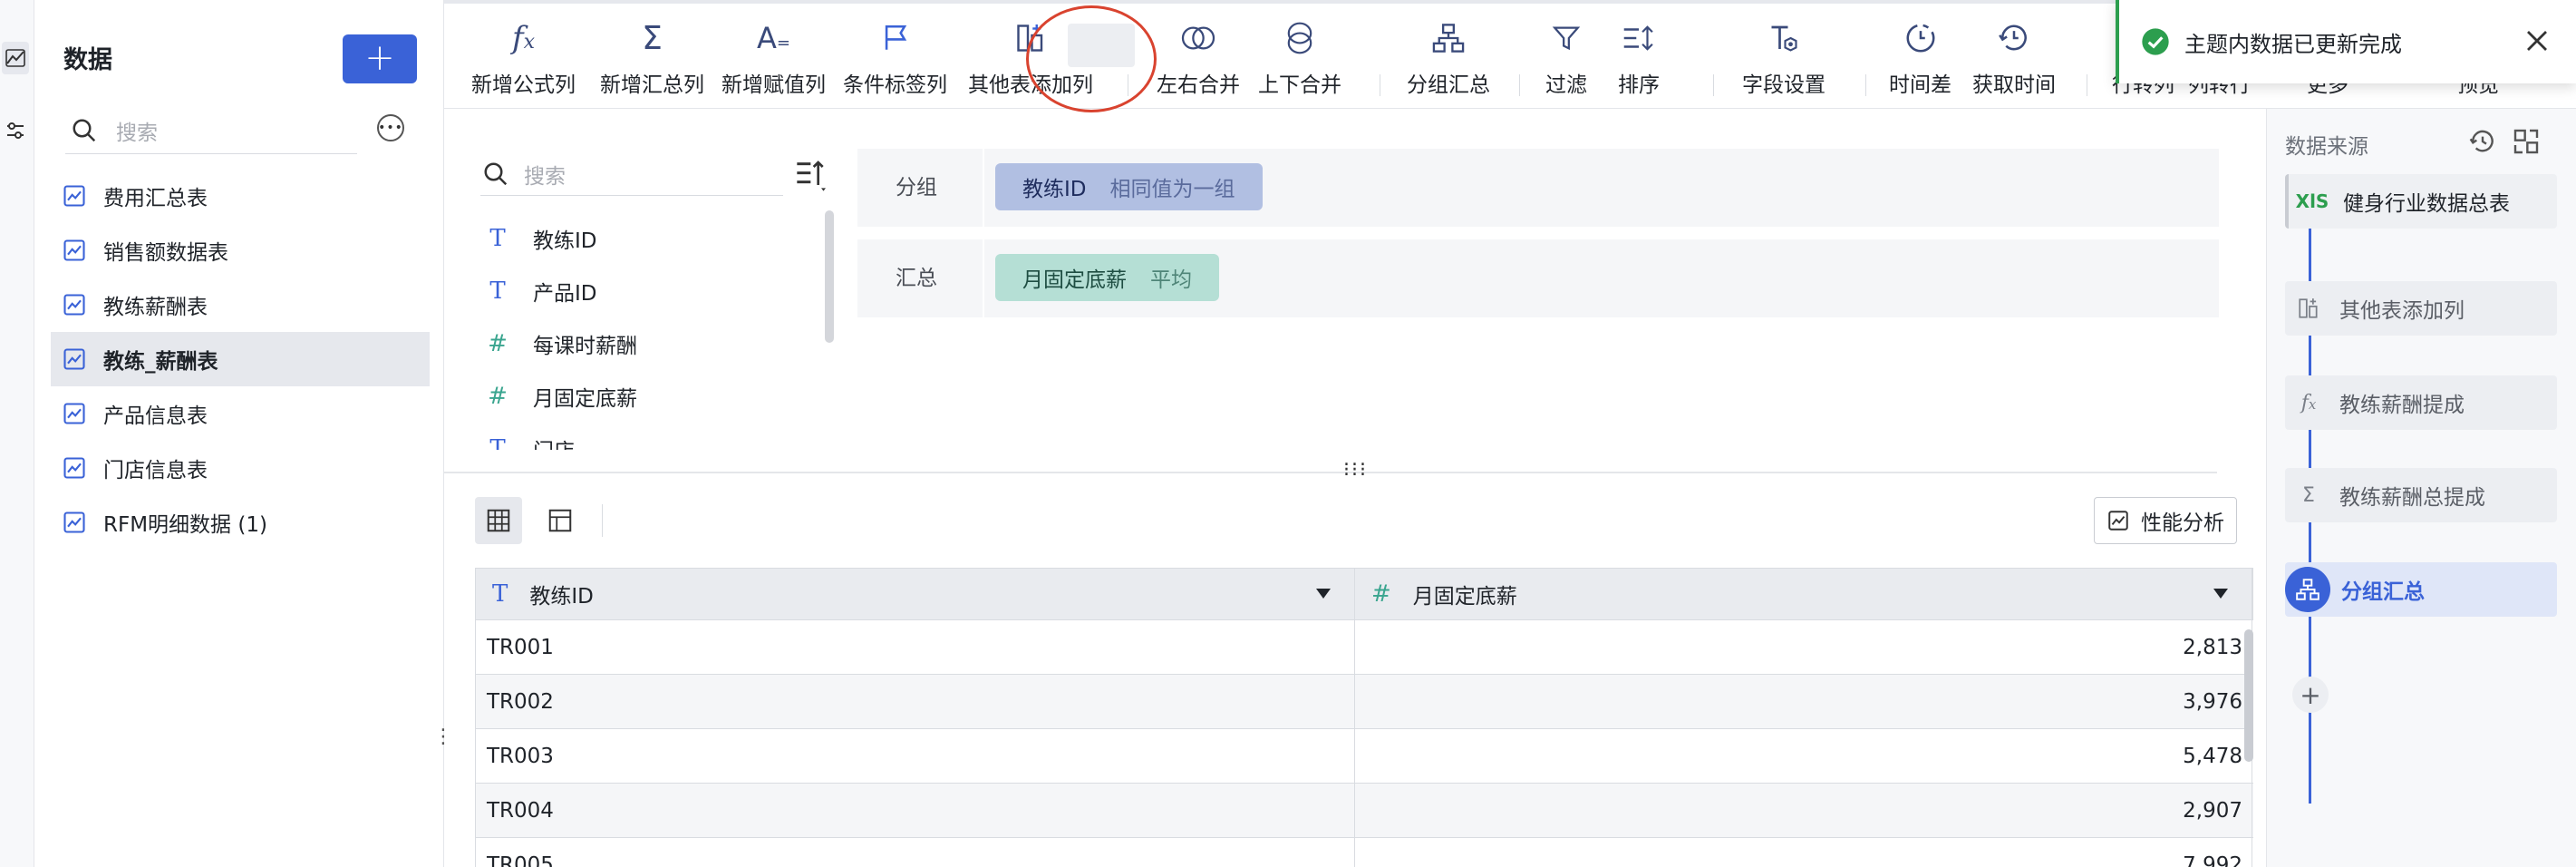  Describe the element at coordinates (2014, 61) in the screenshot. I see `get-time-button: 获取时间` at that location.